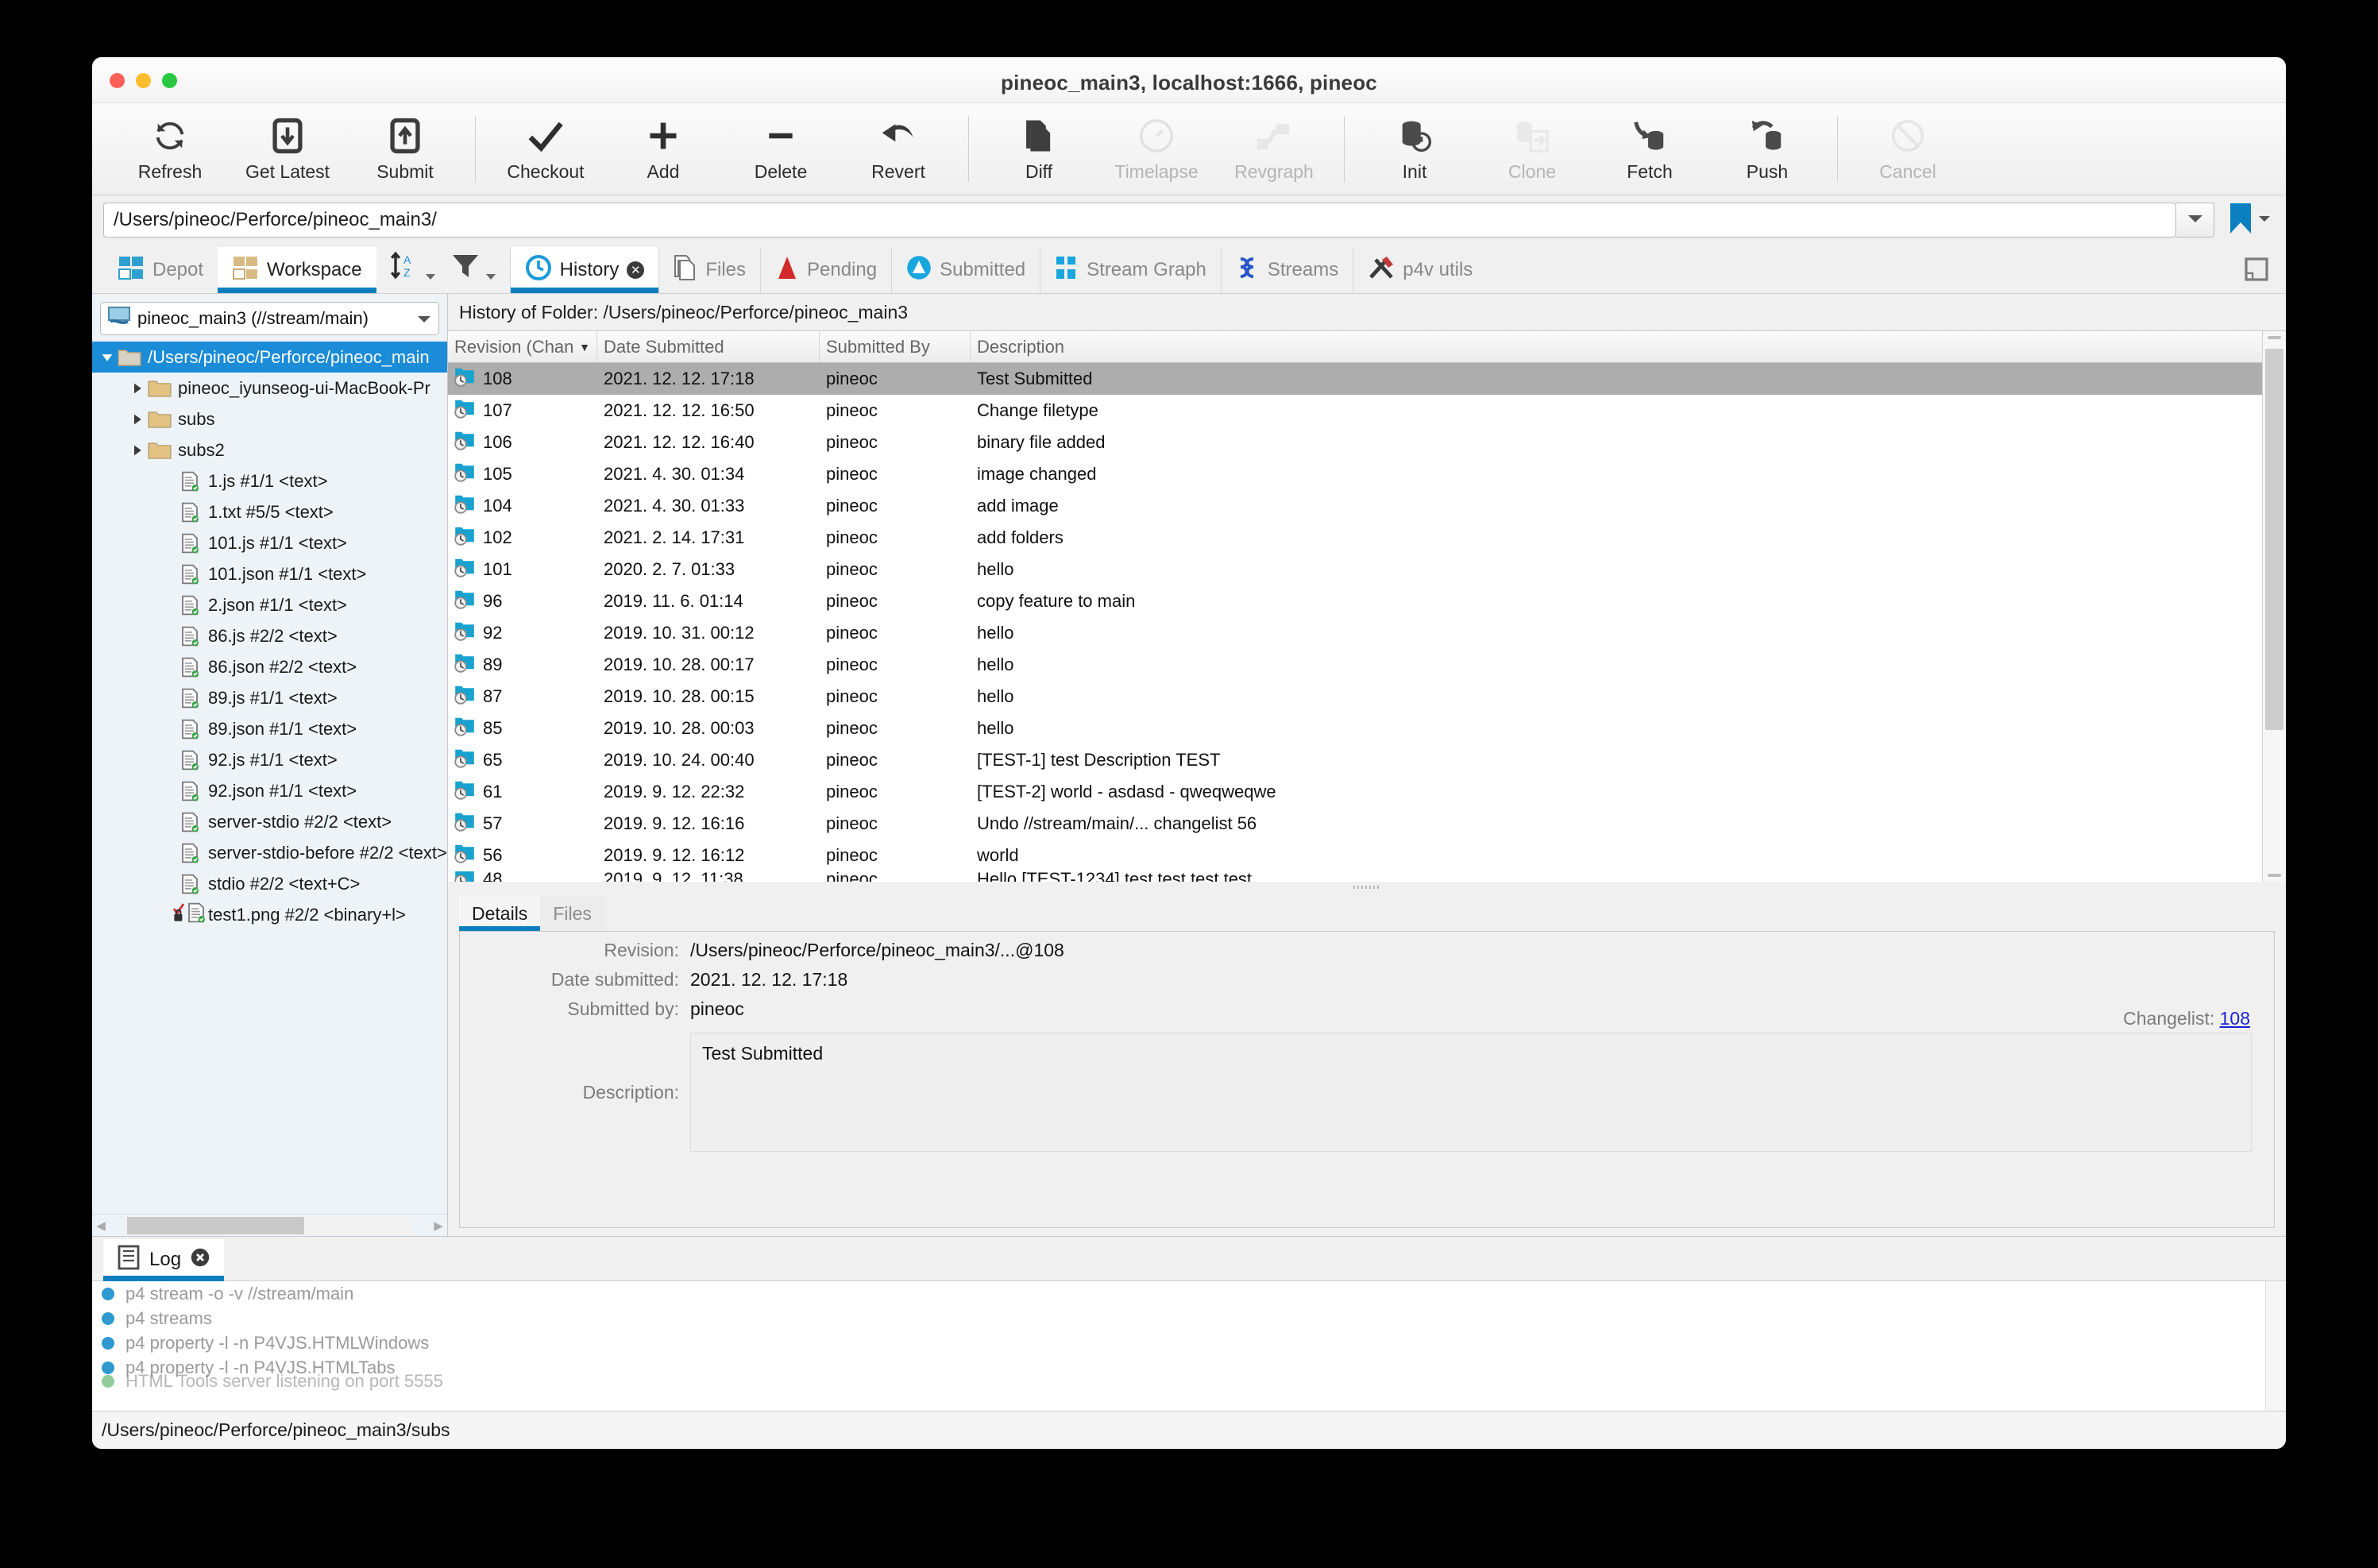  What do you see at coordinates (438, 1225) in the screenshot?
I see `scroll-right-icon: ▶` at bounding box center [438, 1225].